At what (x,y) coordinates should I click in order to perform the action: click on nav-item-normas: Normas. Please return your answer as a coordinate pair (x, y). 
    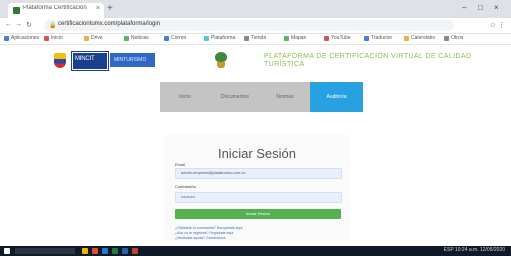
    Looking at the image, I should click on (285, 97).